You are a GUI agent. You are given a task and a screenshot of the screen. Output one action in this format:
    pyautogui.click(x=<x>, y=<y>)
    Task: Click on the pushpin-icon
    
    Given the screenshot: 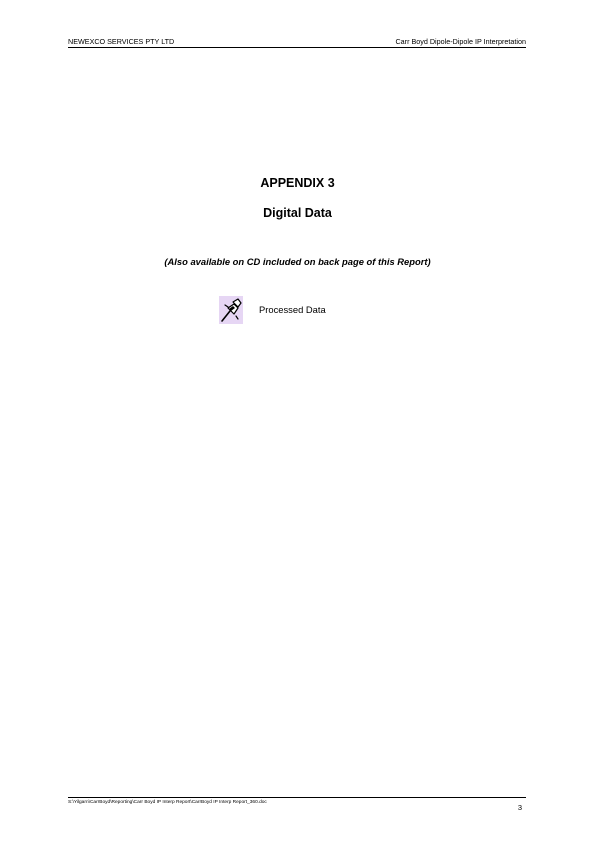 What is the action you would take?
    pyautogui.click(x=231, y=310)
    